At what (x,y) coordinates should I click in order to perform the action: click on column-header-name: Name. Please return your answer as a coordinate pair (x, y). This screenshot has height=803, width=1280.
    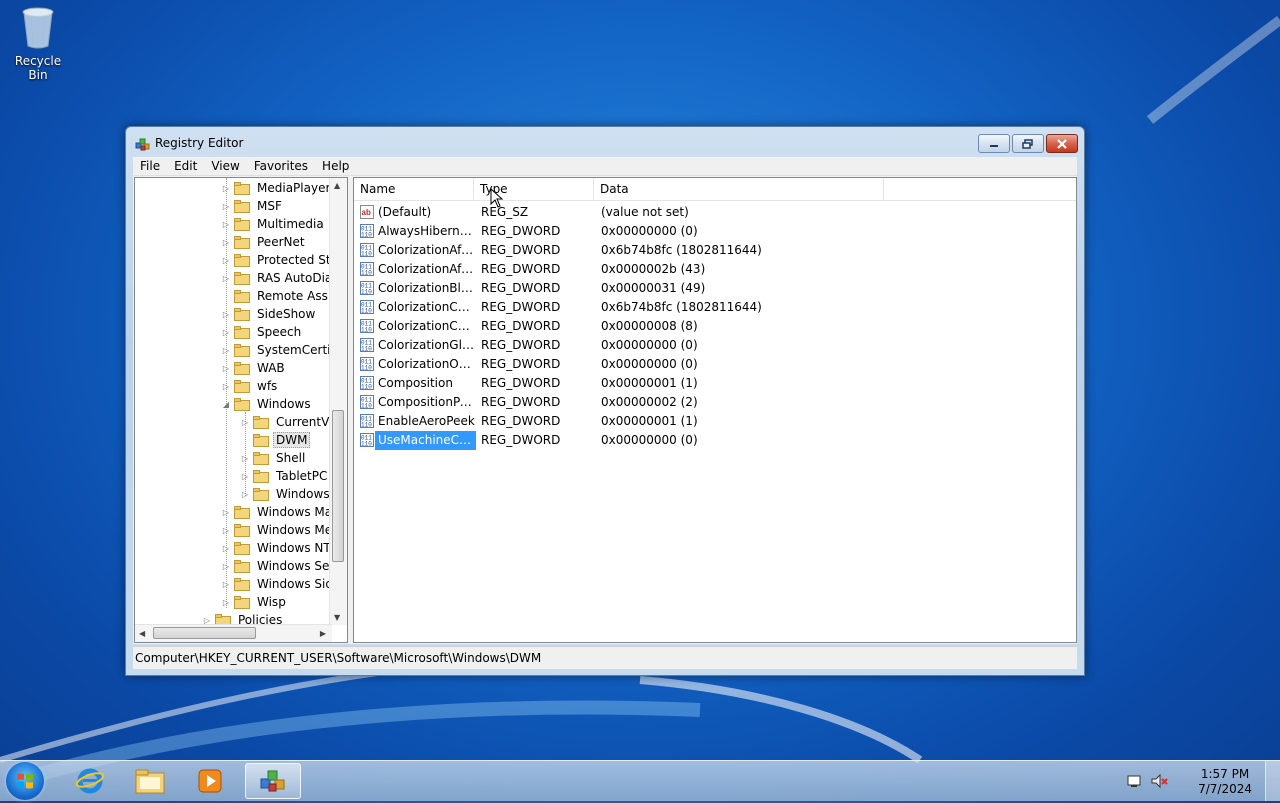
    Looking at the image, I should click on (414, 189).